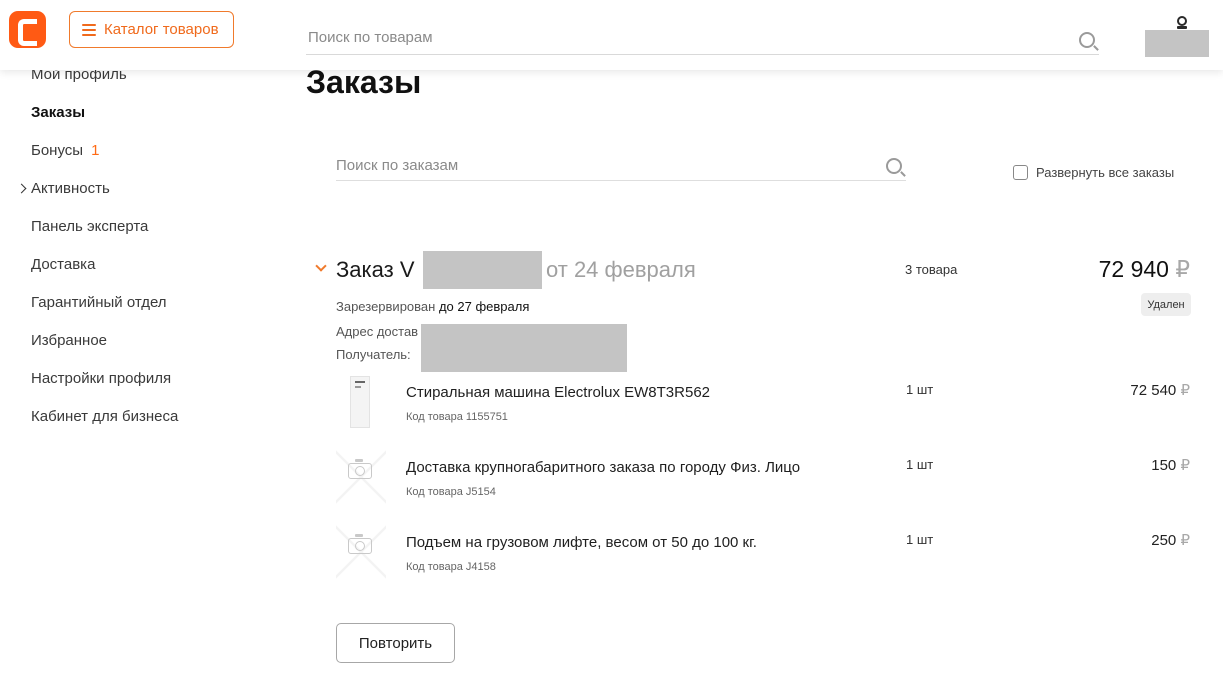 Image resolution: width=1223 pixels, height=674 pixels. Describe the element at coordinates (321, 266) in the screenshot. I see `chevron-down-icon` at that location.